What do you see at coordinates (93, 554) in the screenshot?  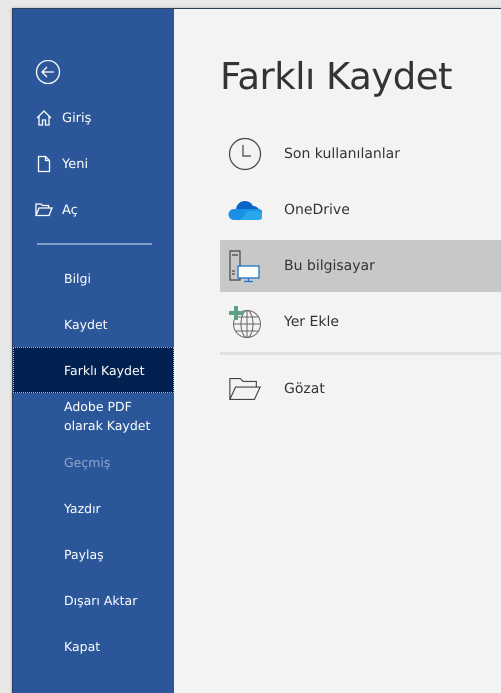 I see `menu-item: Paylaş` at bounding box center [93, 554].